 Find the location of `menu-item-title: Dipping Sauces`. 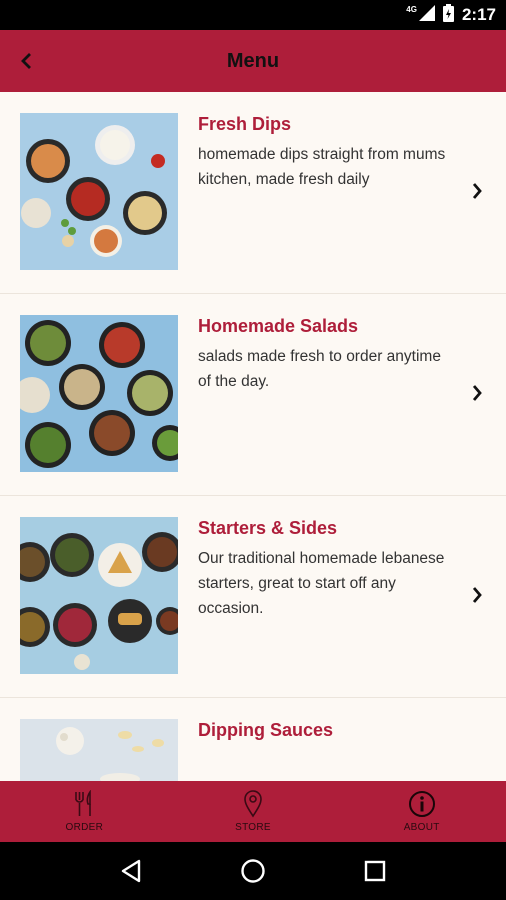

menu-item-title: Dipping Sauces is located at coordinates (266, 730).